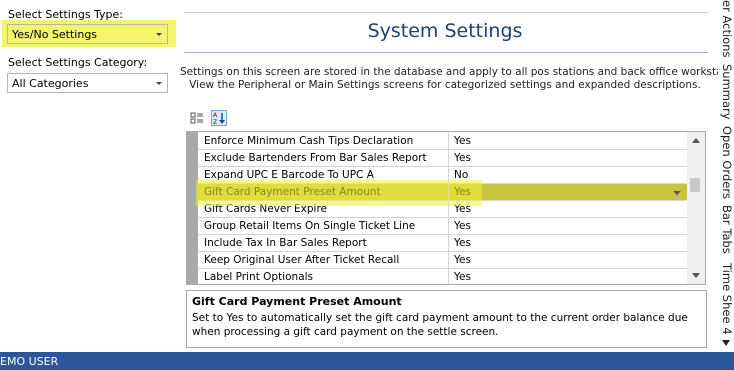 Image resolution: width=734 pixels, height=370 pixels. I want to click on setting-name: Enforce Minimum Cash Tips Declaration, so click(309, 141).